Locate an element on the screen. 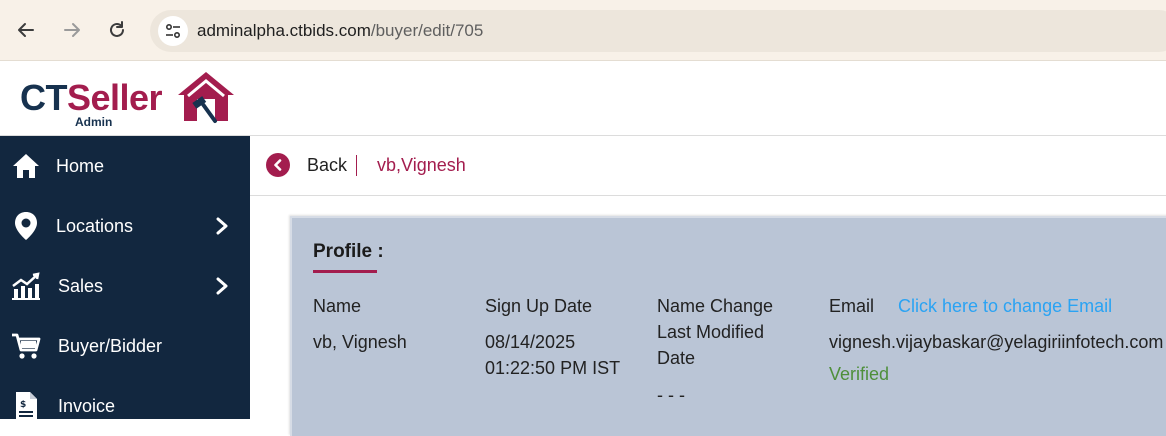 The height and width of the screenshot is (436, 1166). profile-heading: Profile : is located at coordinates (348, 251).